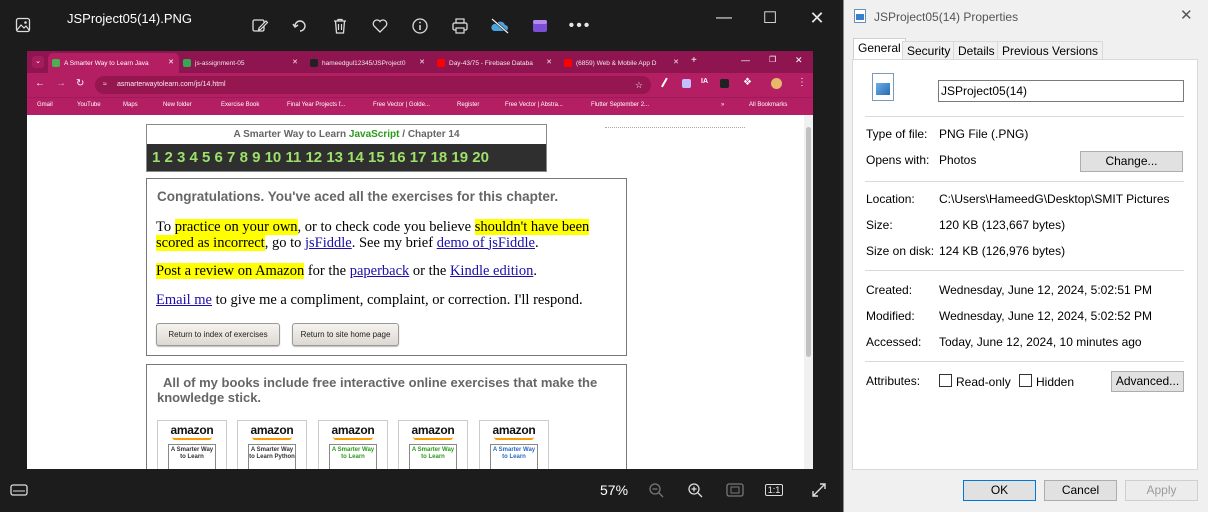 This screenshot has width=1208, height=512. I want to click on browser-minimize-icon: —, so click(745, 60).